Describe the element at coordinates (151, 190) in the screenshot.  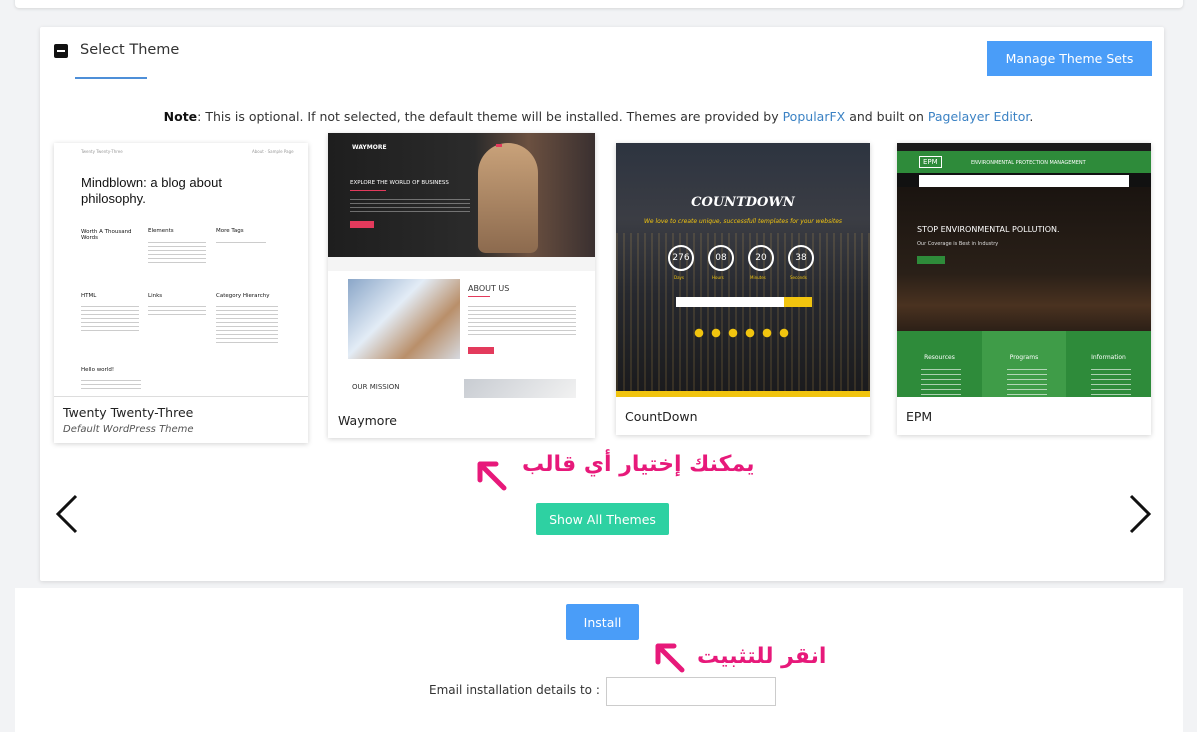
I see `preview-headline: Mindblown: a blog about philosophy.` at that location.